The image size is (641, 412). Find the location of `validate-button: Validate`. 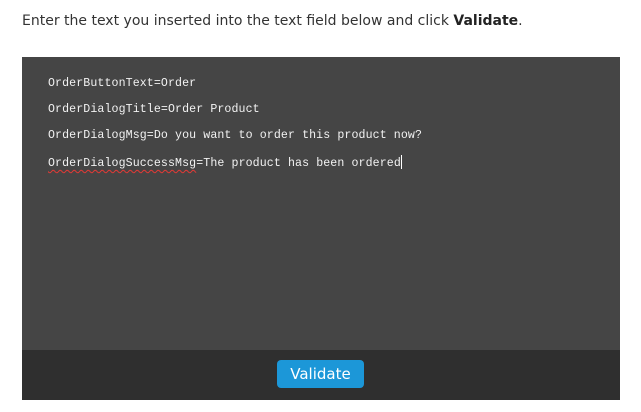

validate-button: Validate is located at coordinates (320, 374).